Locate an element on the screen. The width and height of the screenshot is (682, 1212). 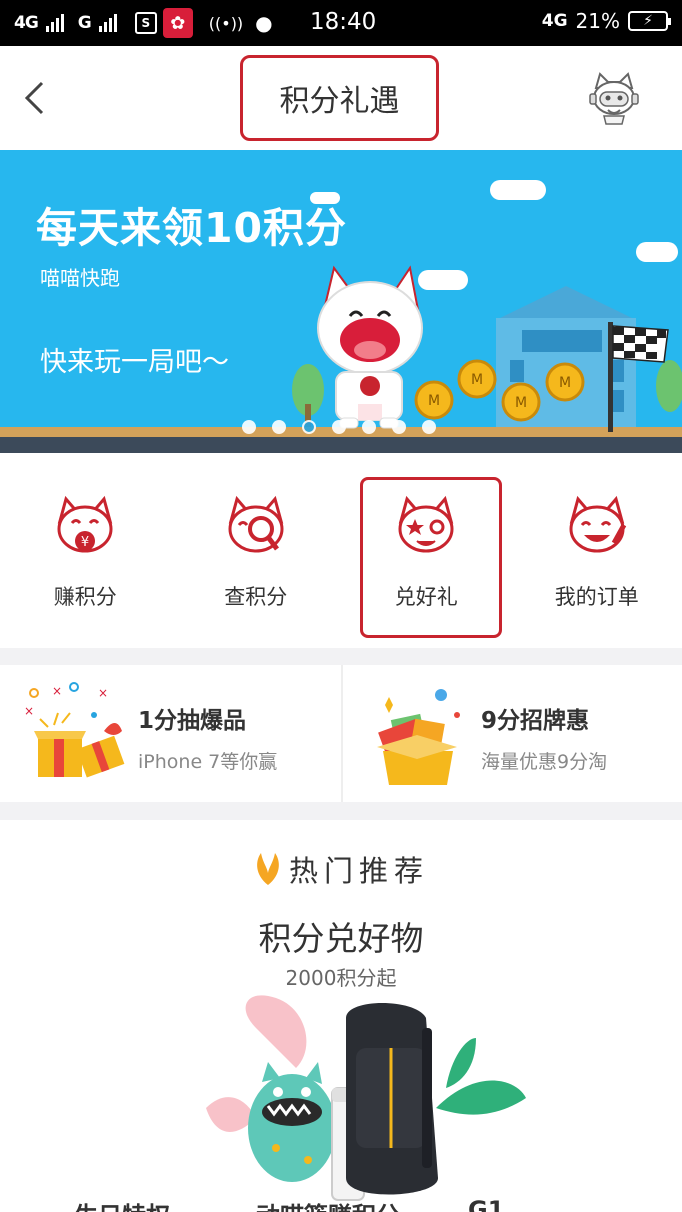
nav-bar: 积分礼遇 is located at coordinates (341, 98).